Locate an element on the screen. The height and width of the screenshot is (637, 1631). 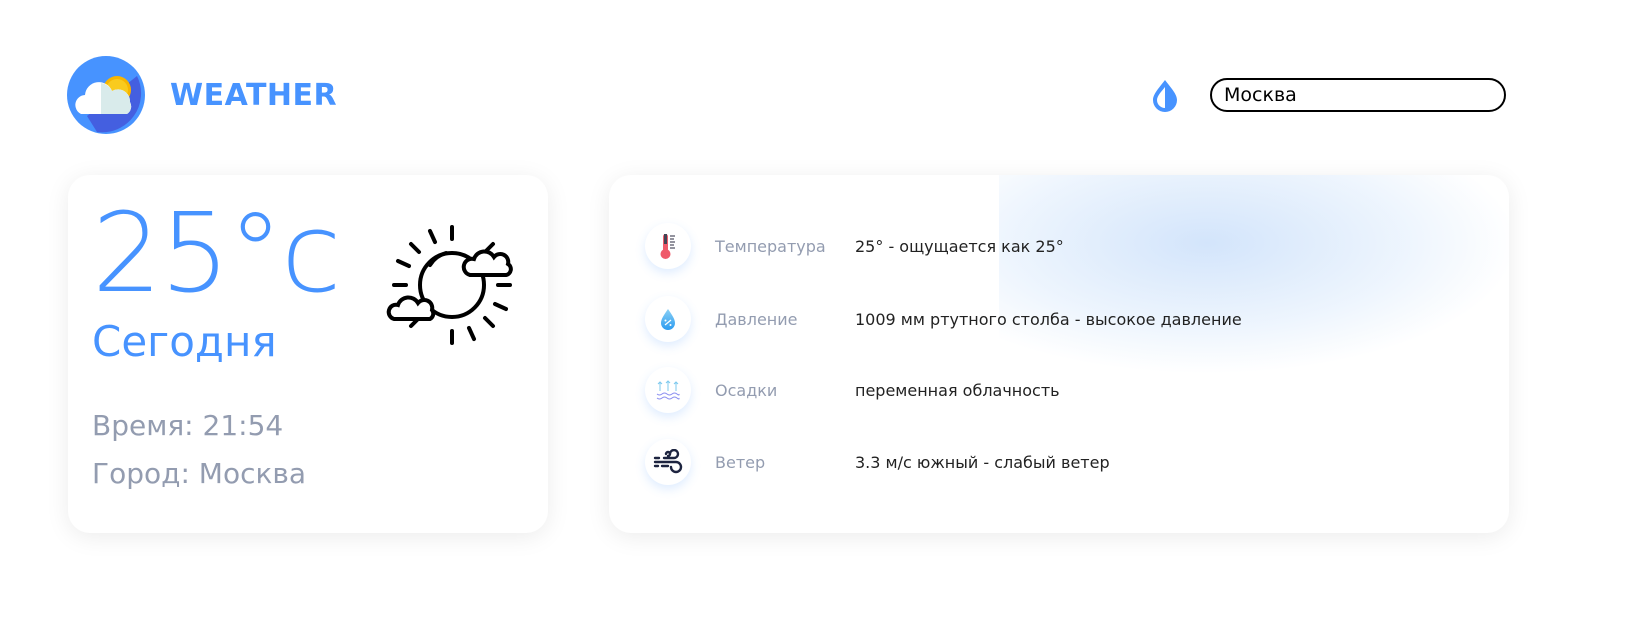
theme-toggle-icon is located at coordinates (1165, 95).